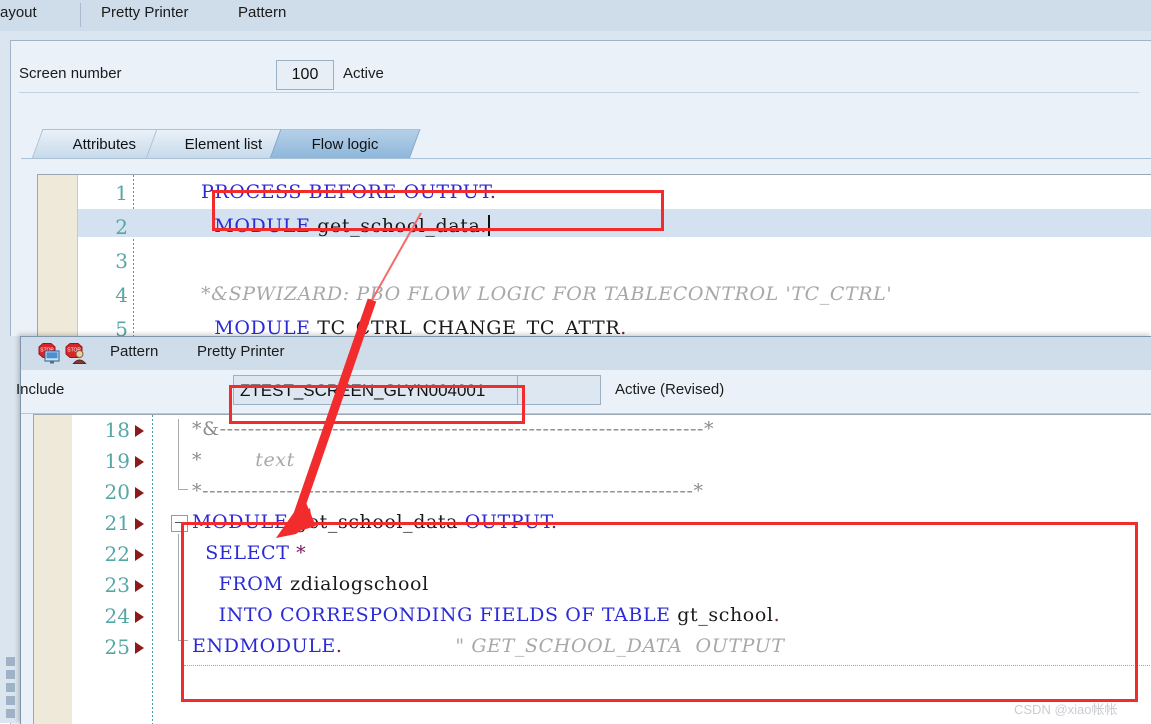  What do you see at coordinates (80, 15) in the screenshot?
I see `toolbar-separator` at bounding box center [80, 15].